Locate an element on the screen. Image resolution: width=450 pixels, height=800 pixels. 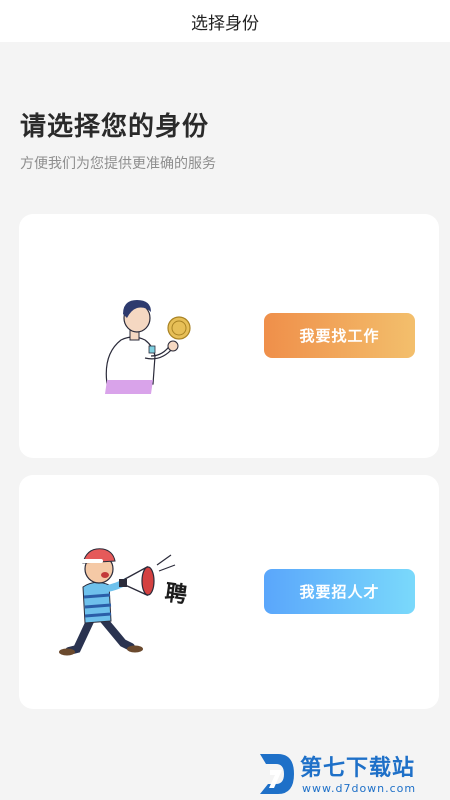
recruiter-megaphone-illustration: 聘 is located at coordinates (123, 602).